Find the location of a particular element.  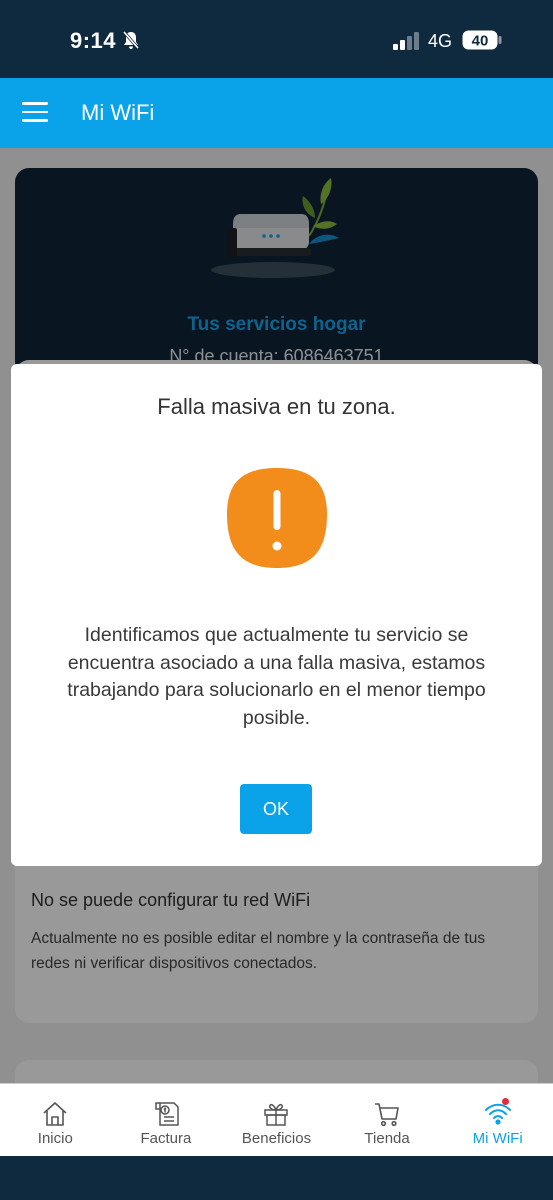

nav-item-mi-wifi: Mi WiFi is located at coordinates (497, 1120).